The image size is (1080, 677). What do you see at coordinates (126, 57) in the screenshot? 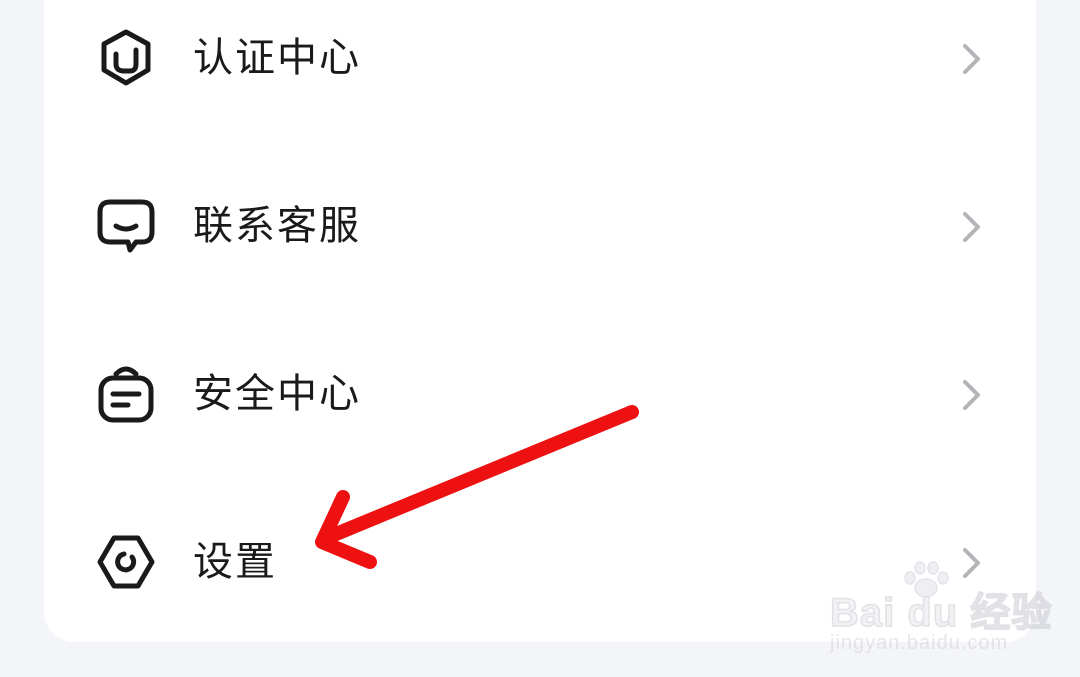
I see `certification-icon` at bounding box center [126, 57].